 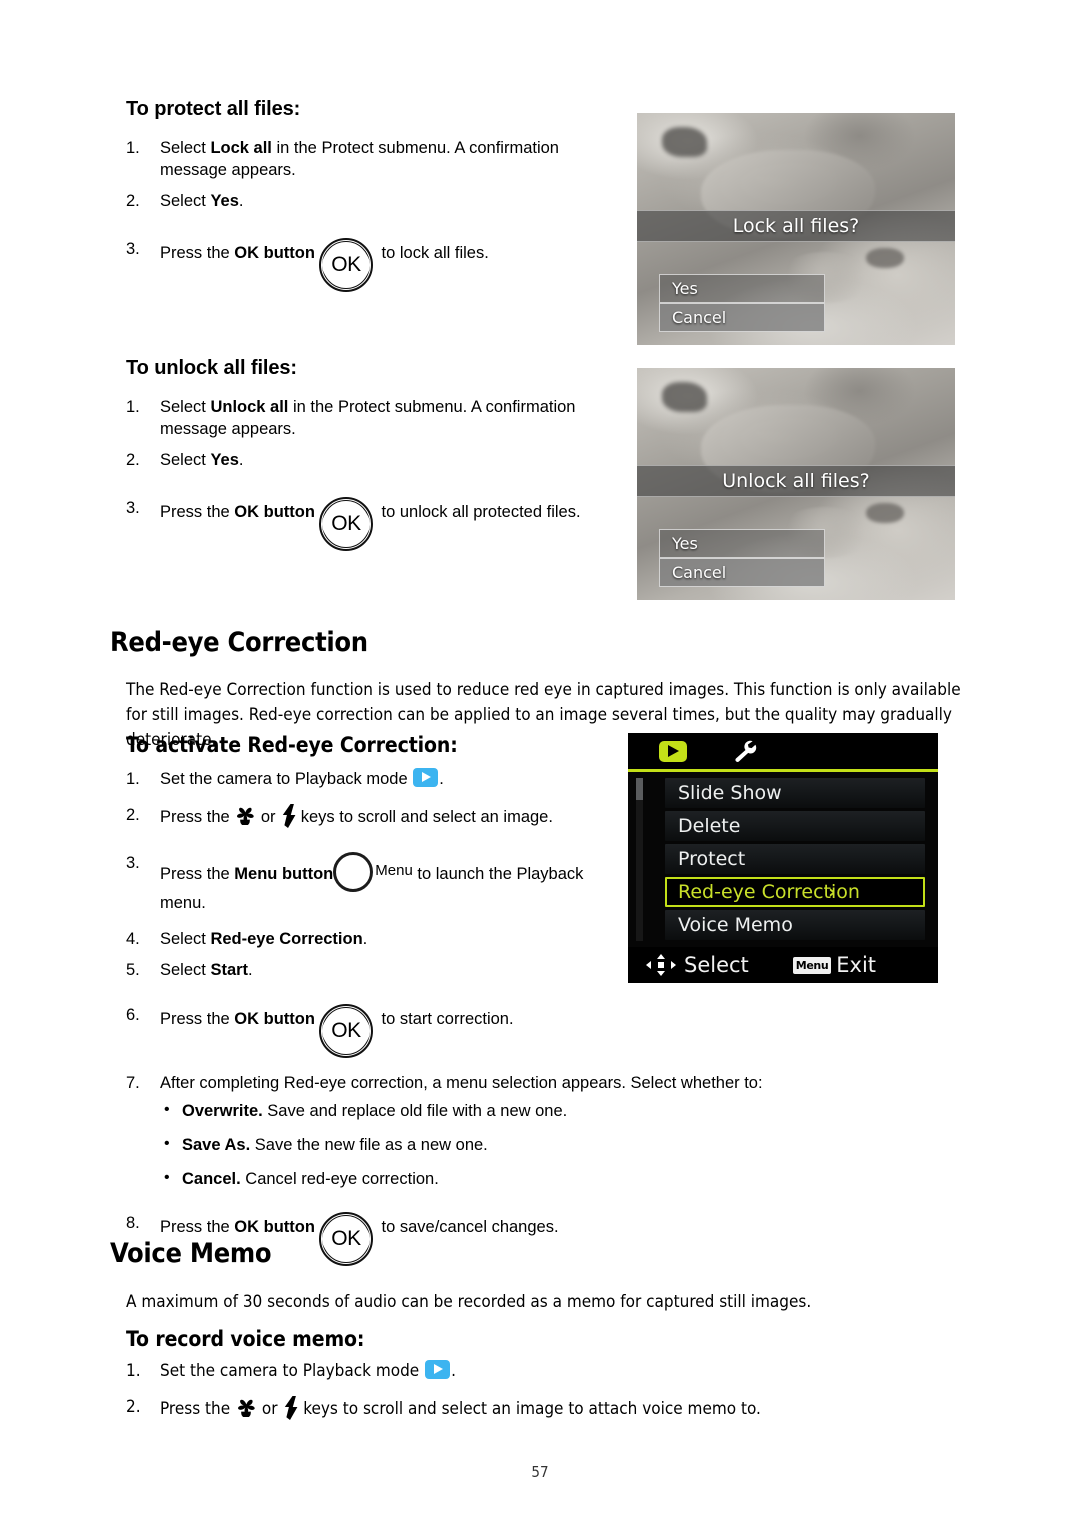 What do you see at coordinates (685, 543) in the screenshot?
I see `dialog-option-label: Yes` at bounding box center [685, 543].